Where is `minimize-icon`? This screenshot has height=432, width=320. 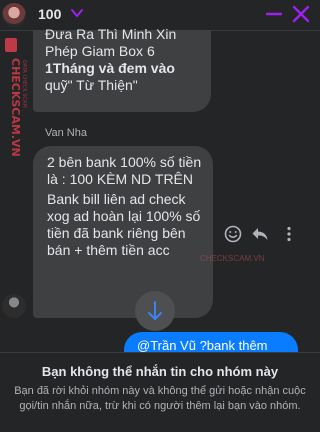
minimize-icon is located at coordinates (274, 14).